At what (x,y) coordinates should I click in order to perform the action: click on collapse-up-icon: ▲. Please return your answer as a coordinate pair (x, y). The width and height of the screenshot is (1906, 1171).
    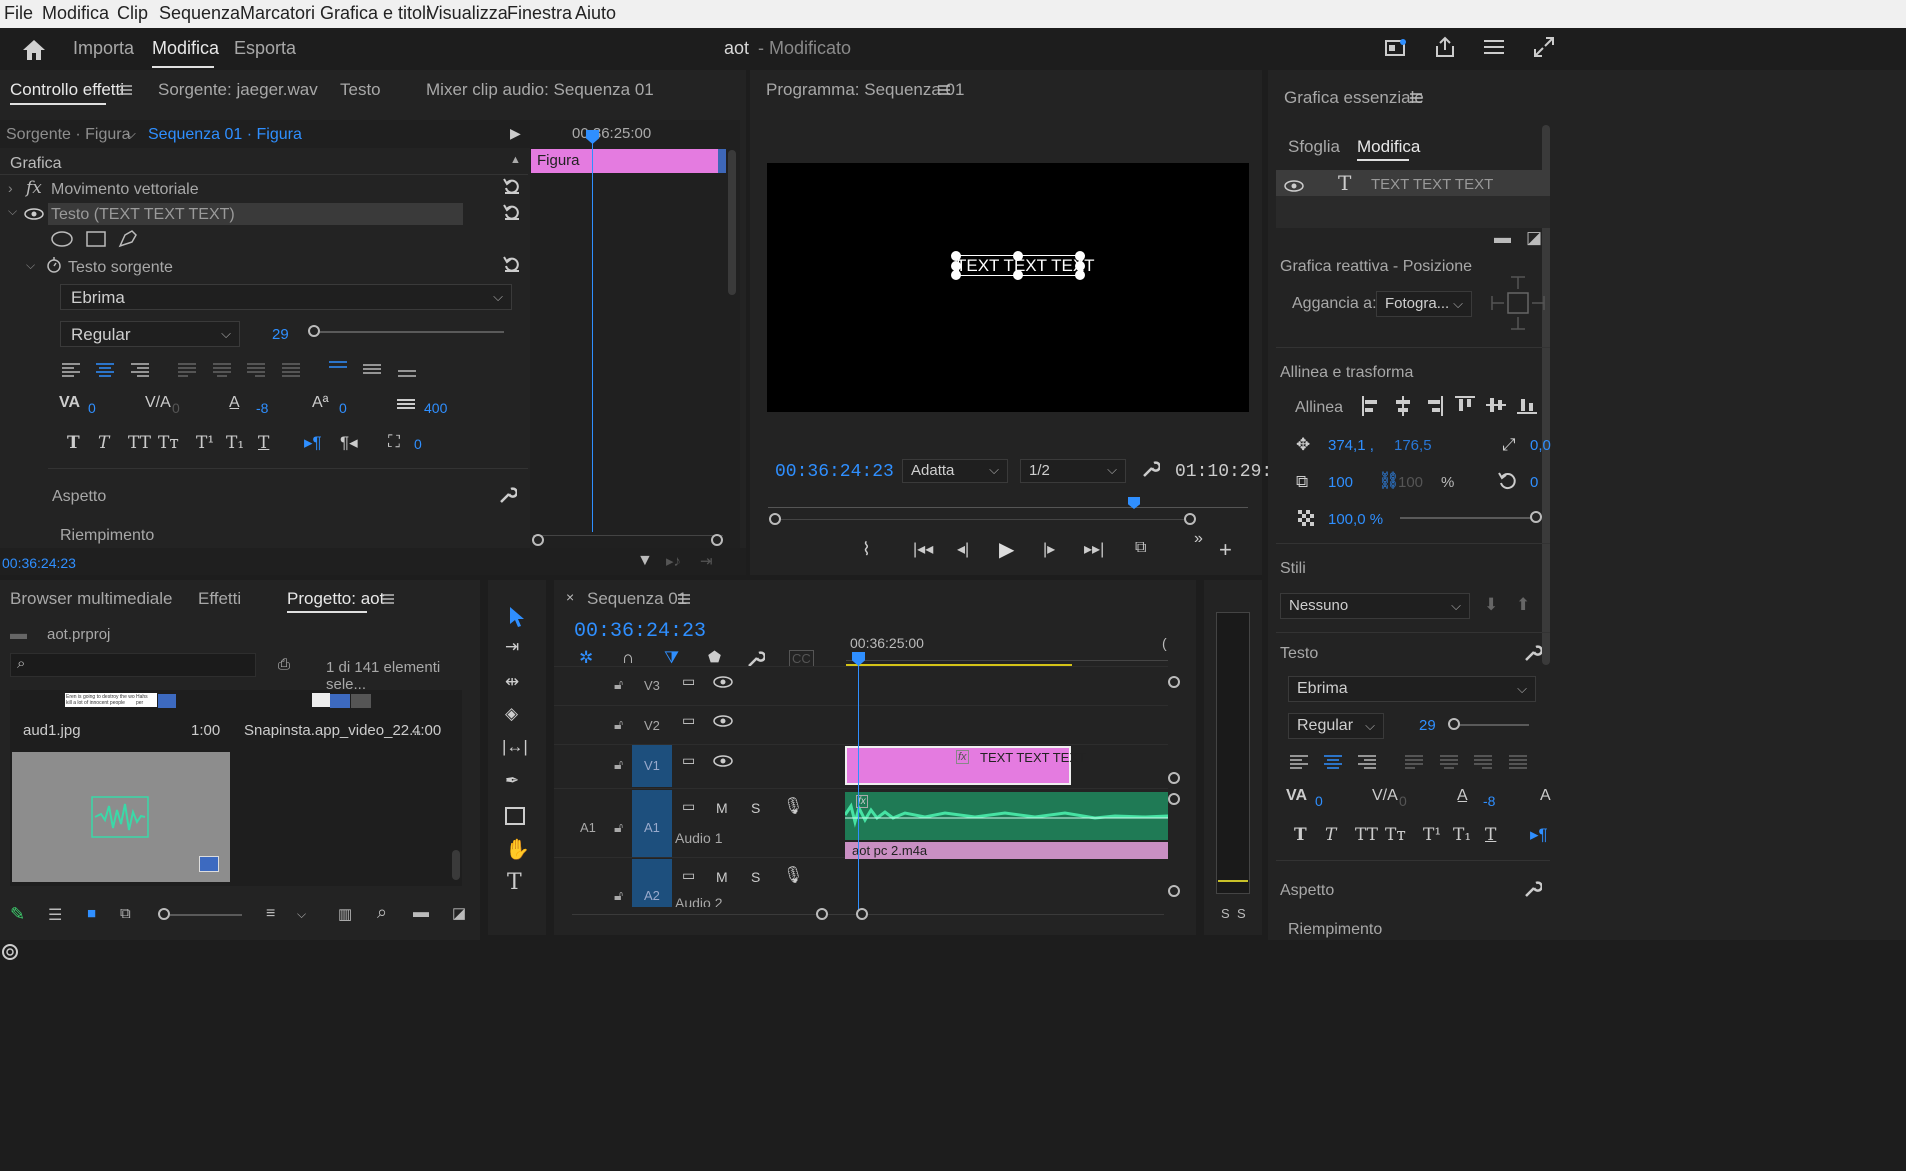
    Looking at the image, I should click on (515, 160).